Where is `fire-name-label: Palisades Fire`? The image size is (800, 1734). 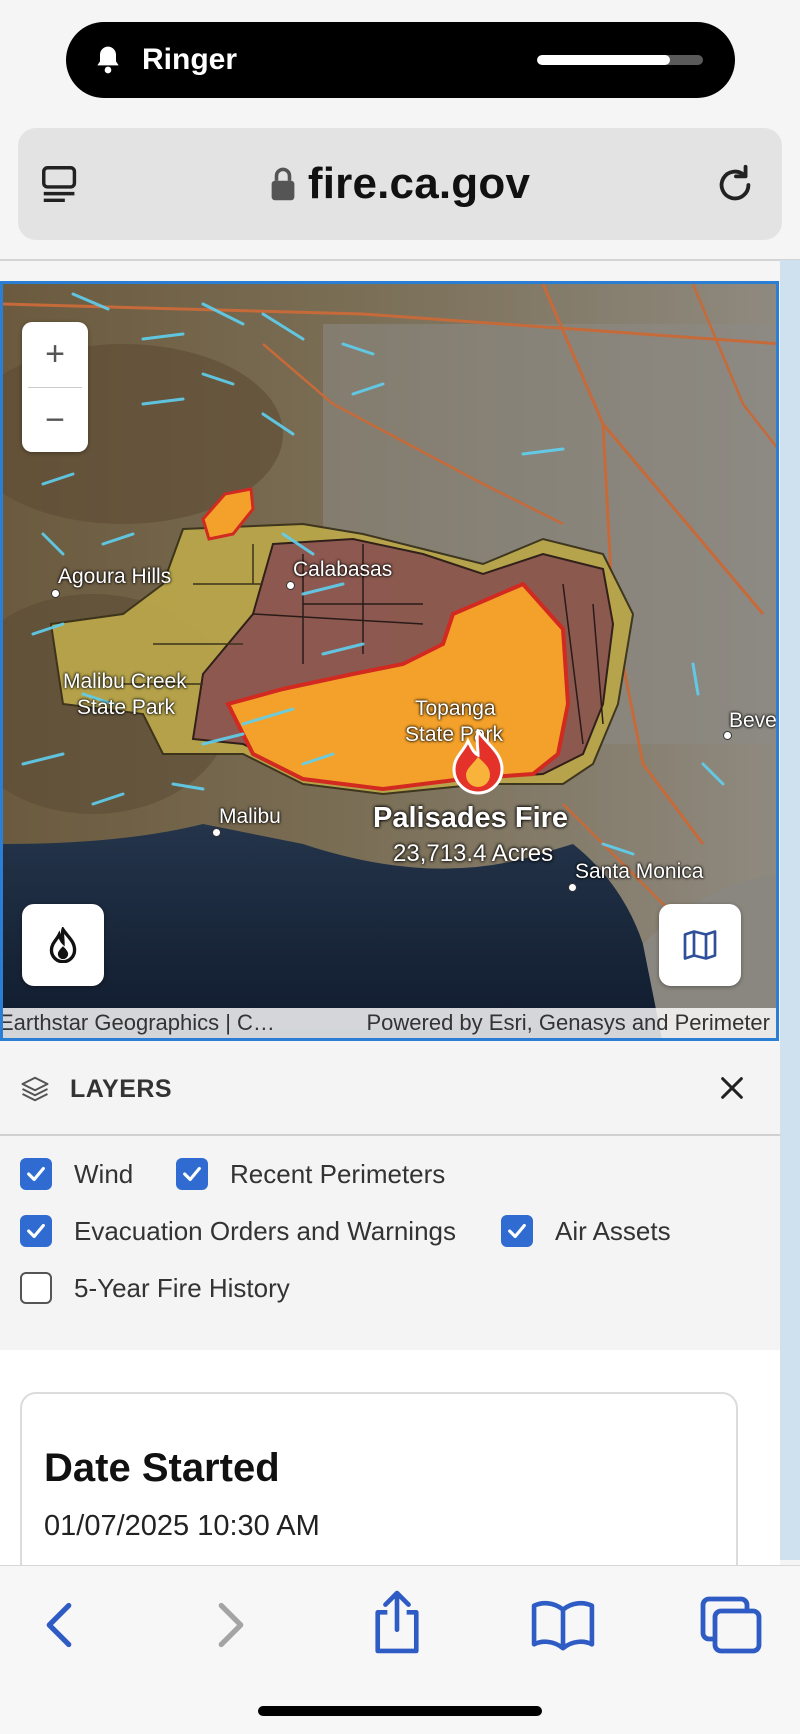 fire-name-label: Palisades Fire is located at coordinates (471, 818).